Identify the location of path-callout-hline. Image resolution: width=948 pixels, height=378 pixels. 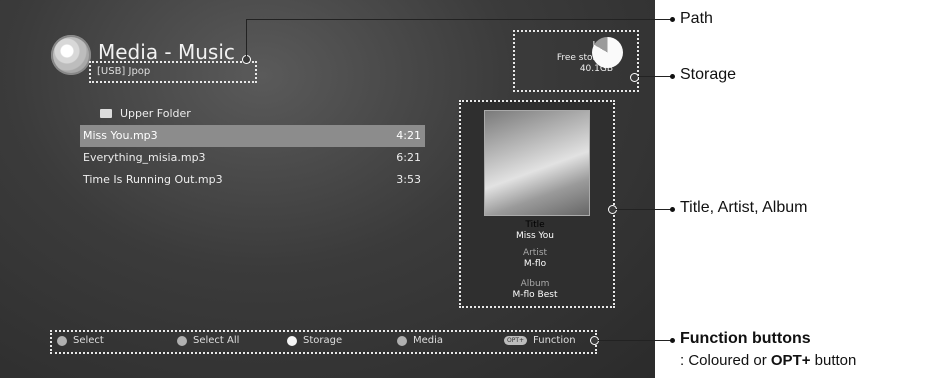
(459, 19).